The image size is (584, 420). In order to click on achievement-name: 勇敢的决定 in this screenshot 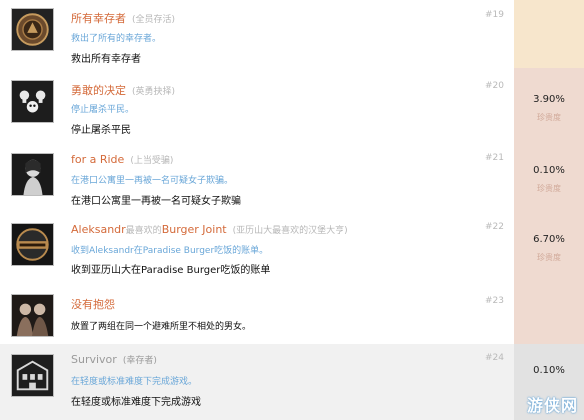, I will do `click(98, 90)`.